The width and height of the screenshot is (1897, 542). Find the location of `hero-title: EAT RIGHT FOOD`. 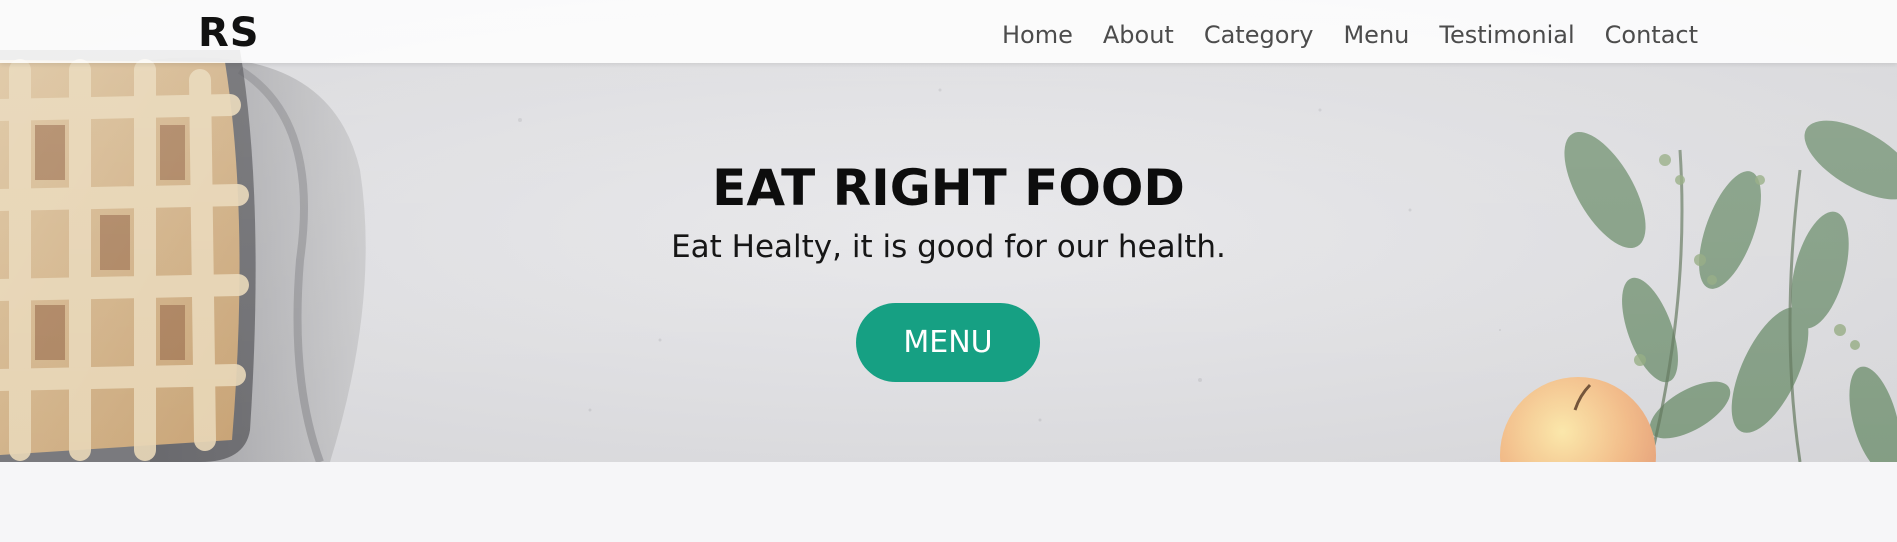

hero-title: EAT RIGHT FOOD is located at coordinates (948, 188).